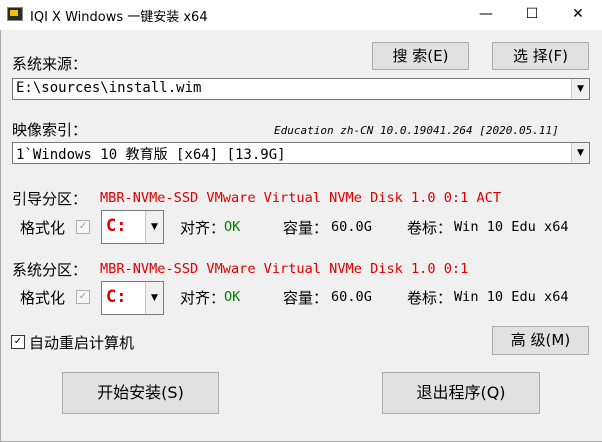 The image size is (602, 442). Describe the element at coordinates (83, 227) in the screenshot. I see `boot-format-checkbox: ✓` at that location.